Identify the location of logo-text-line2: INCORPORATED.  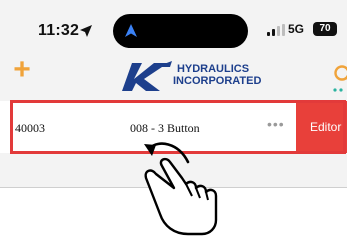
(217, 81).